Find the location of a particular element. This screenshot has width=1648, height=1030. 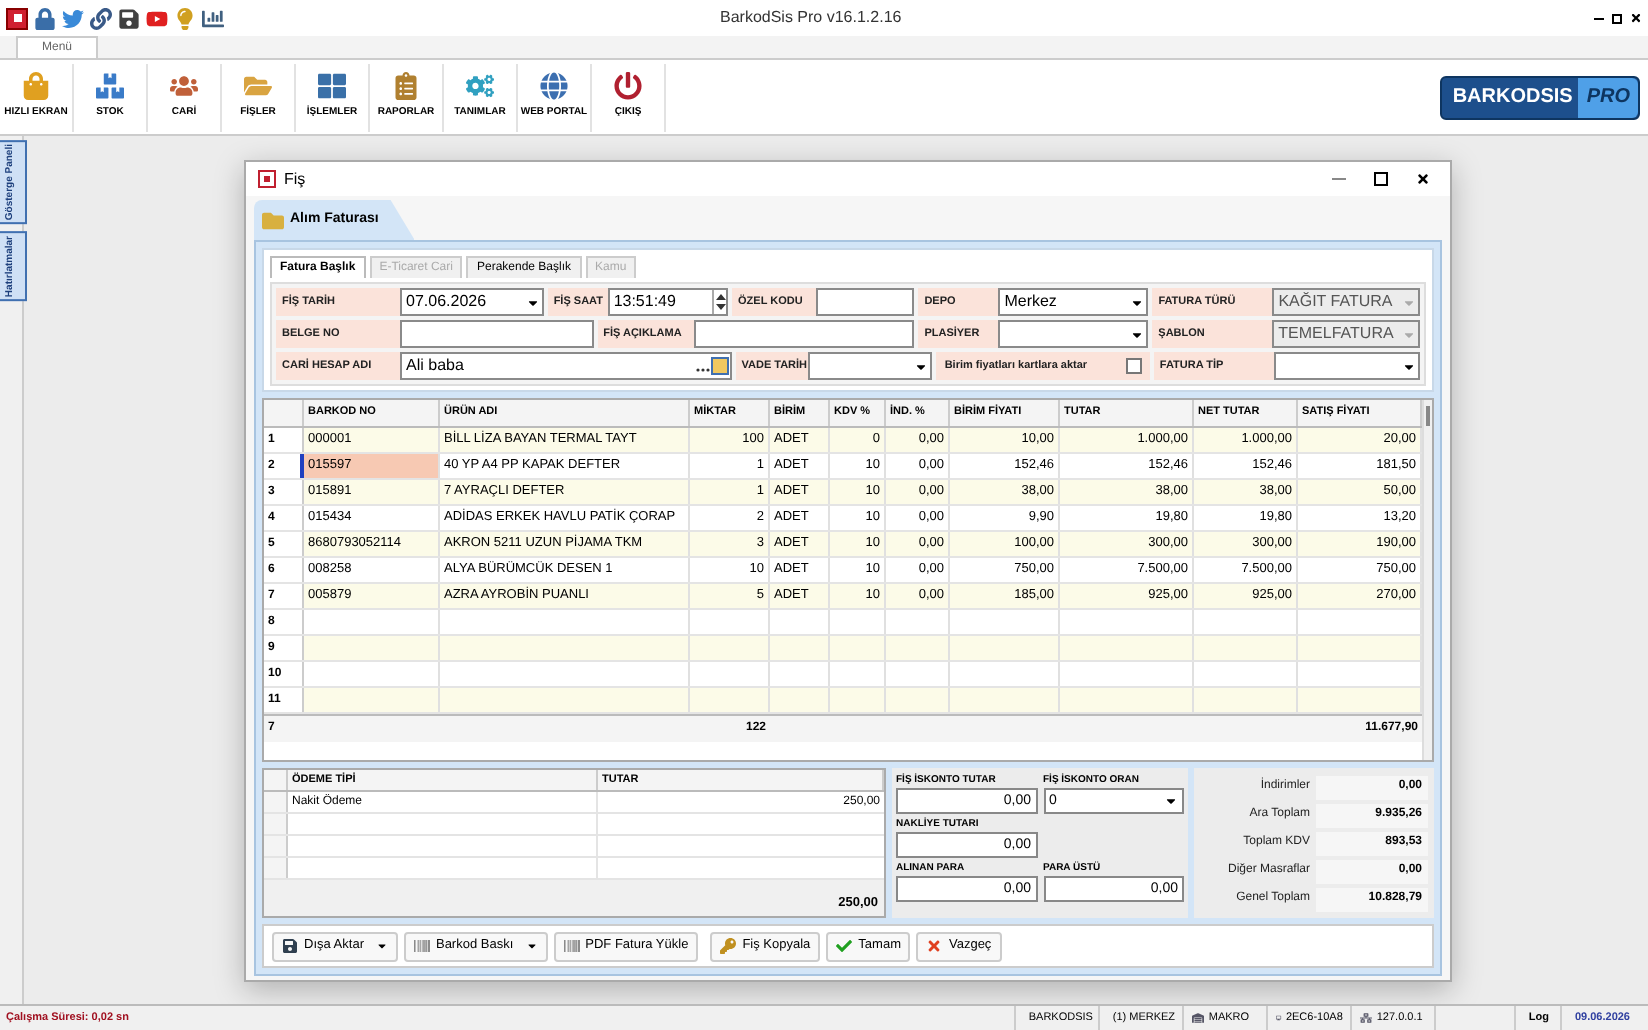

people-icon is located at coordinates (184, 86).